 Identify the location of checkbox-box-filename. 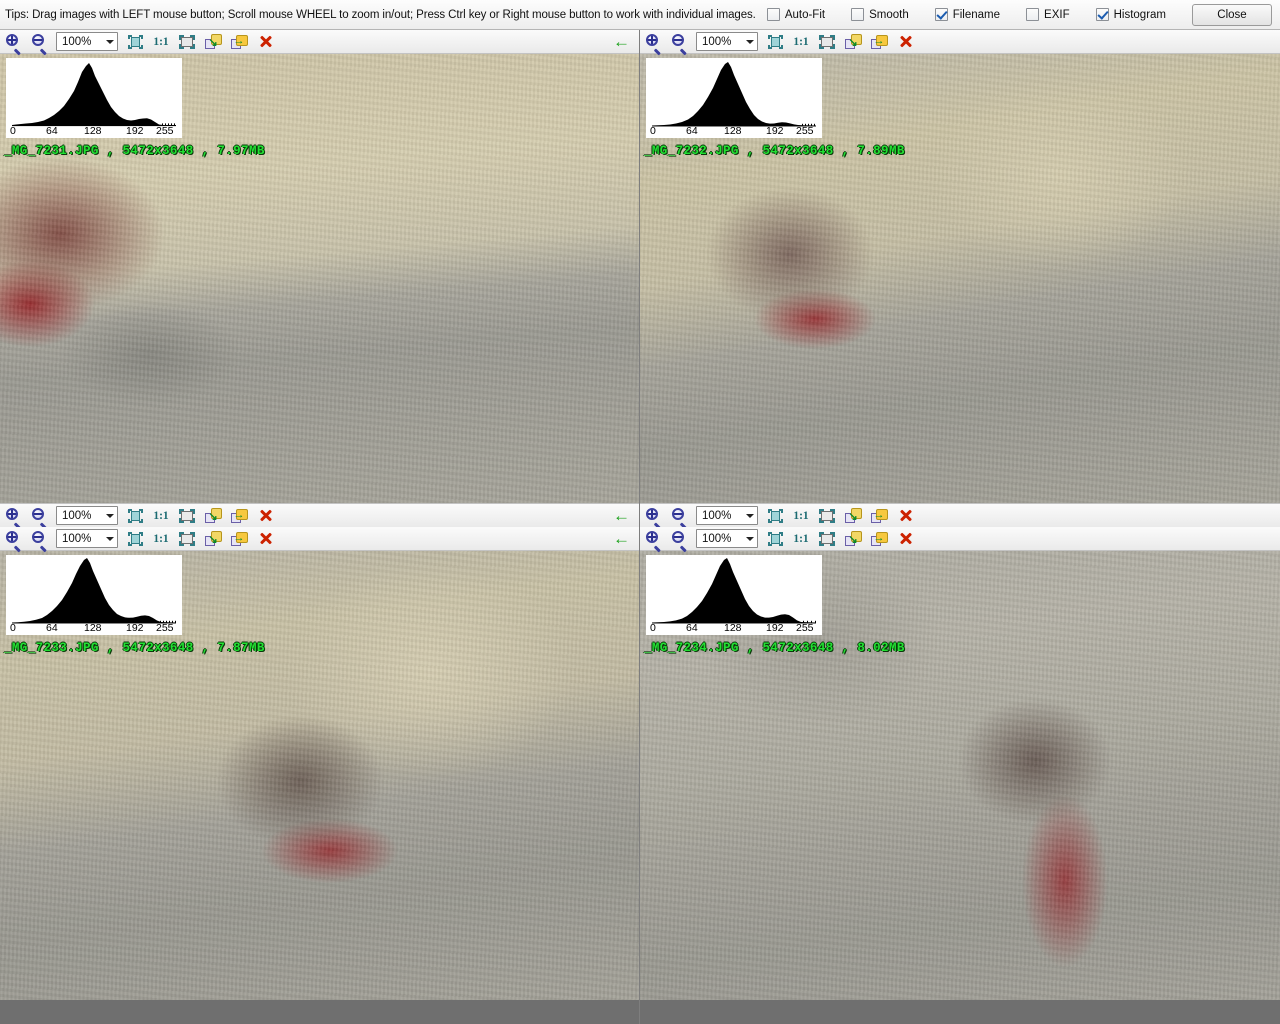
(941, 14).